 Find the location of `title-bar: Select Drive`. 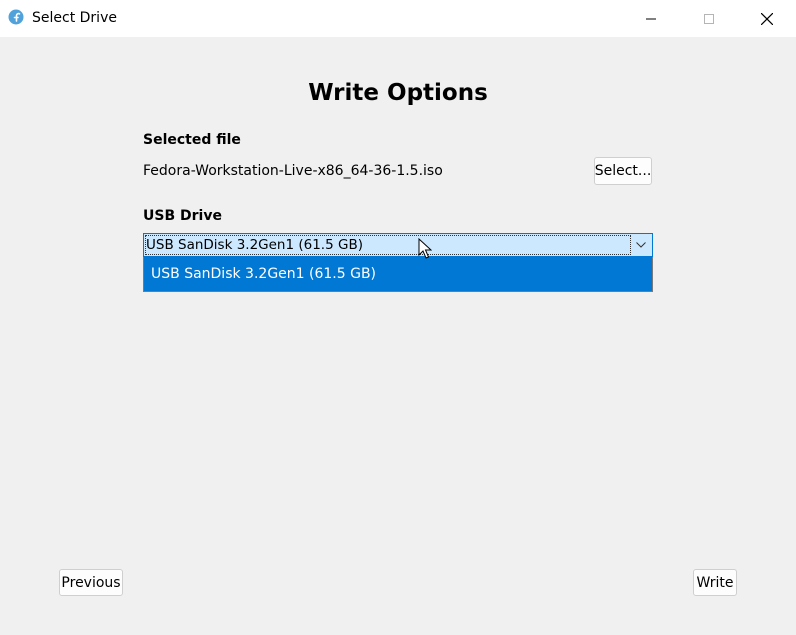

title-bar: Select Drive is located at coordinates (398, 18).